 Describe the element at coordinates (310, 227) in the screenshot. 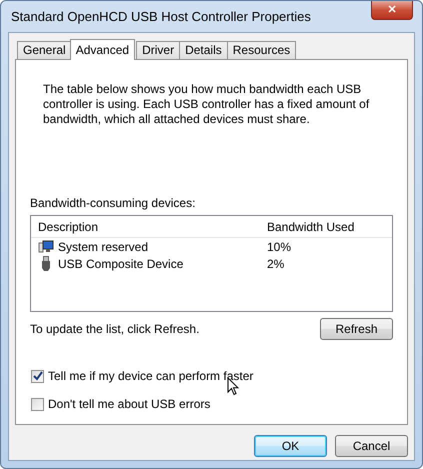

I see `column-header: Bandwidth Used` at that location.